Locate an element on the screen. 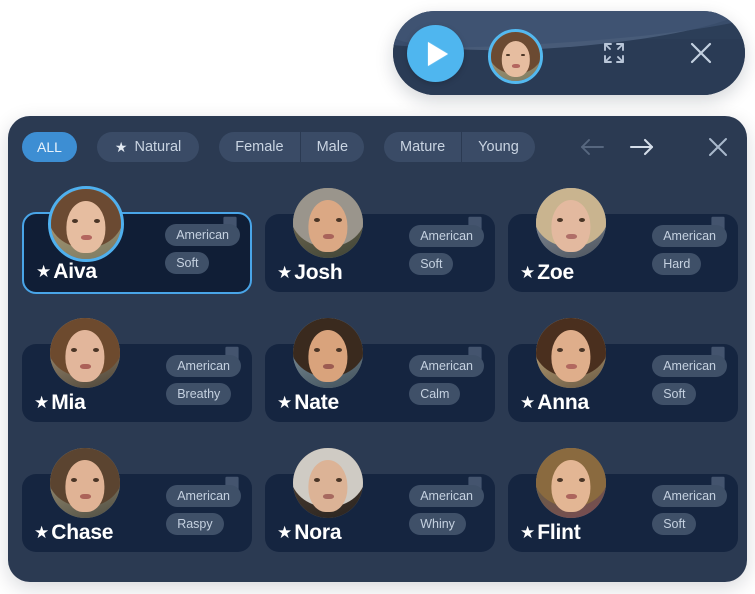 Image resolution: width=755 pixels, height=594 pixels. voice-name-row: ★ Zoe is located at coordinates (547, 272).